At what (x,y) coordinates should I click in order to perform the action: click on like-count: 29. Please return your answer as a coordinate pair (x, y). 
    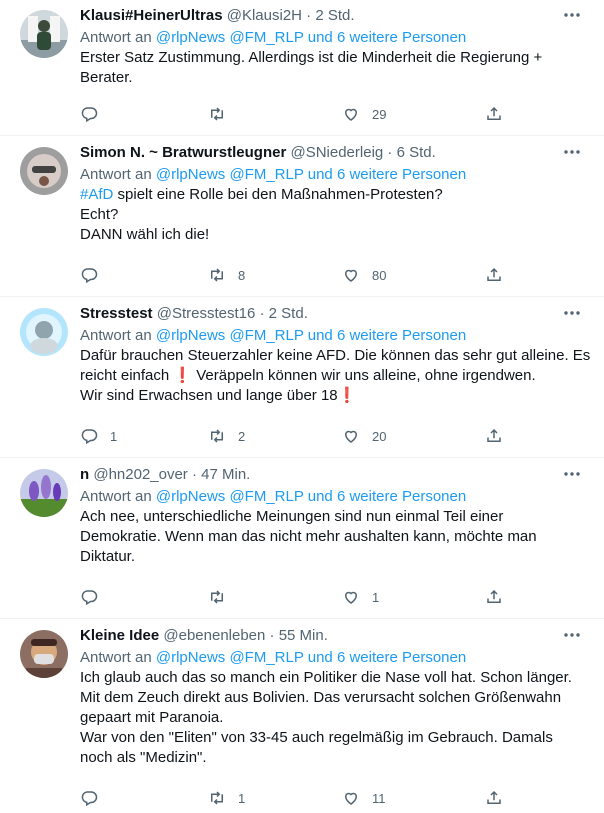
    Looking at the image, I should click on (379, 114).